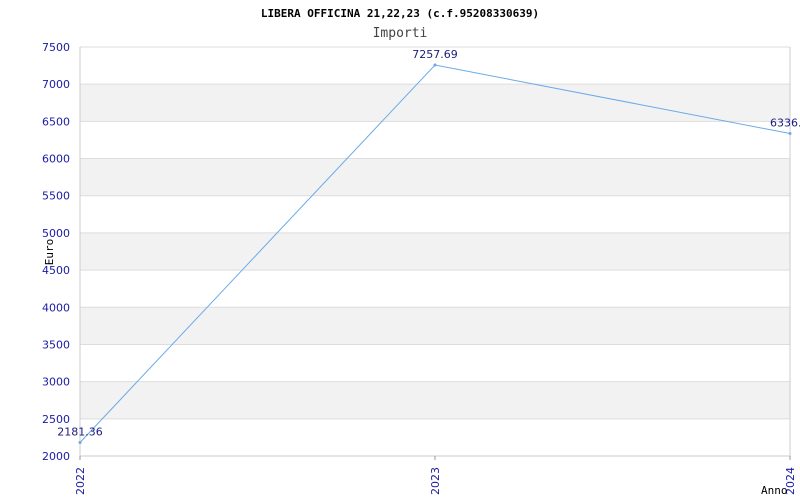  Describe the element at coordinates (56, 456) in the screenshot. I see `y-tick-label: 2000` at that location.